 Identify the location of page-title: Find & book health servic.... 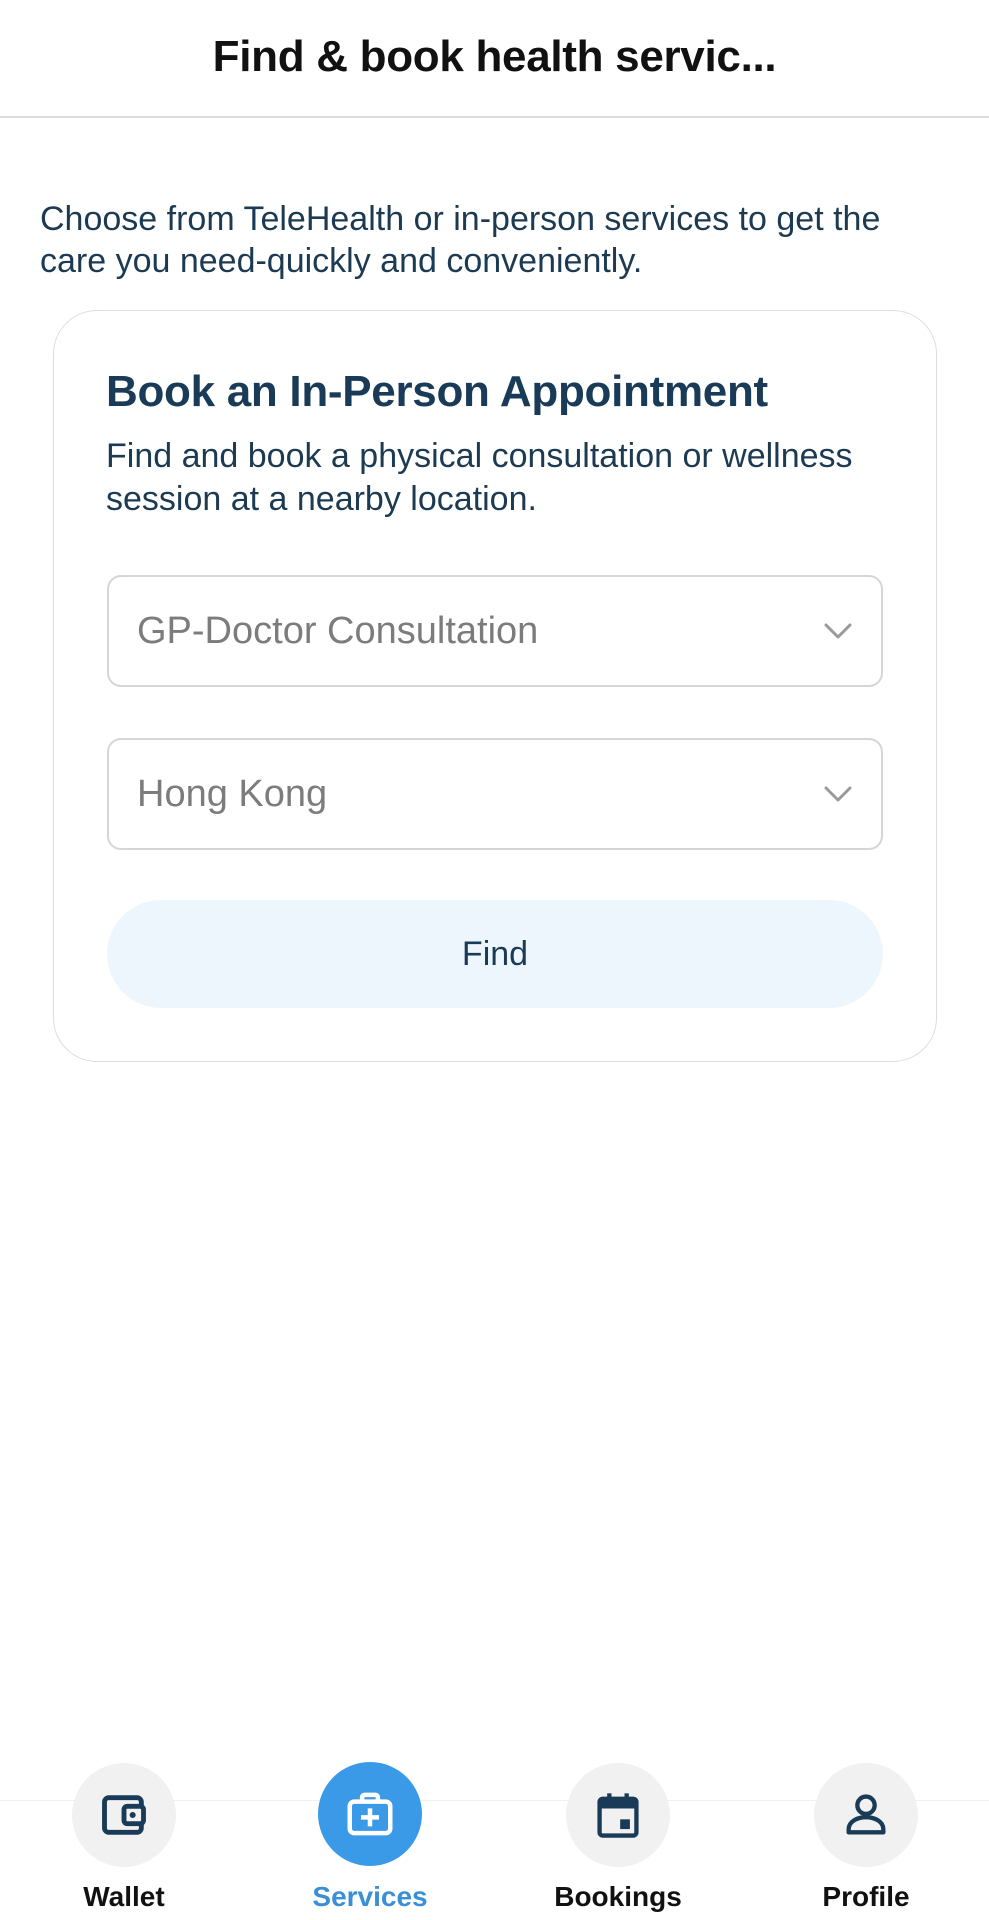
(494, 56).